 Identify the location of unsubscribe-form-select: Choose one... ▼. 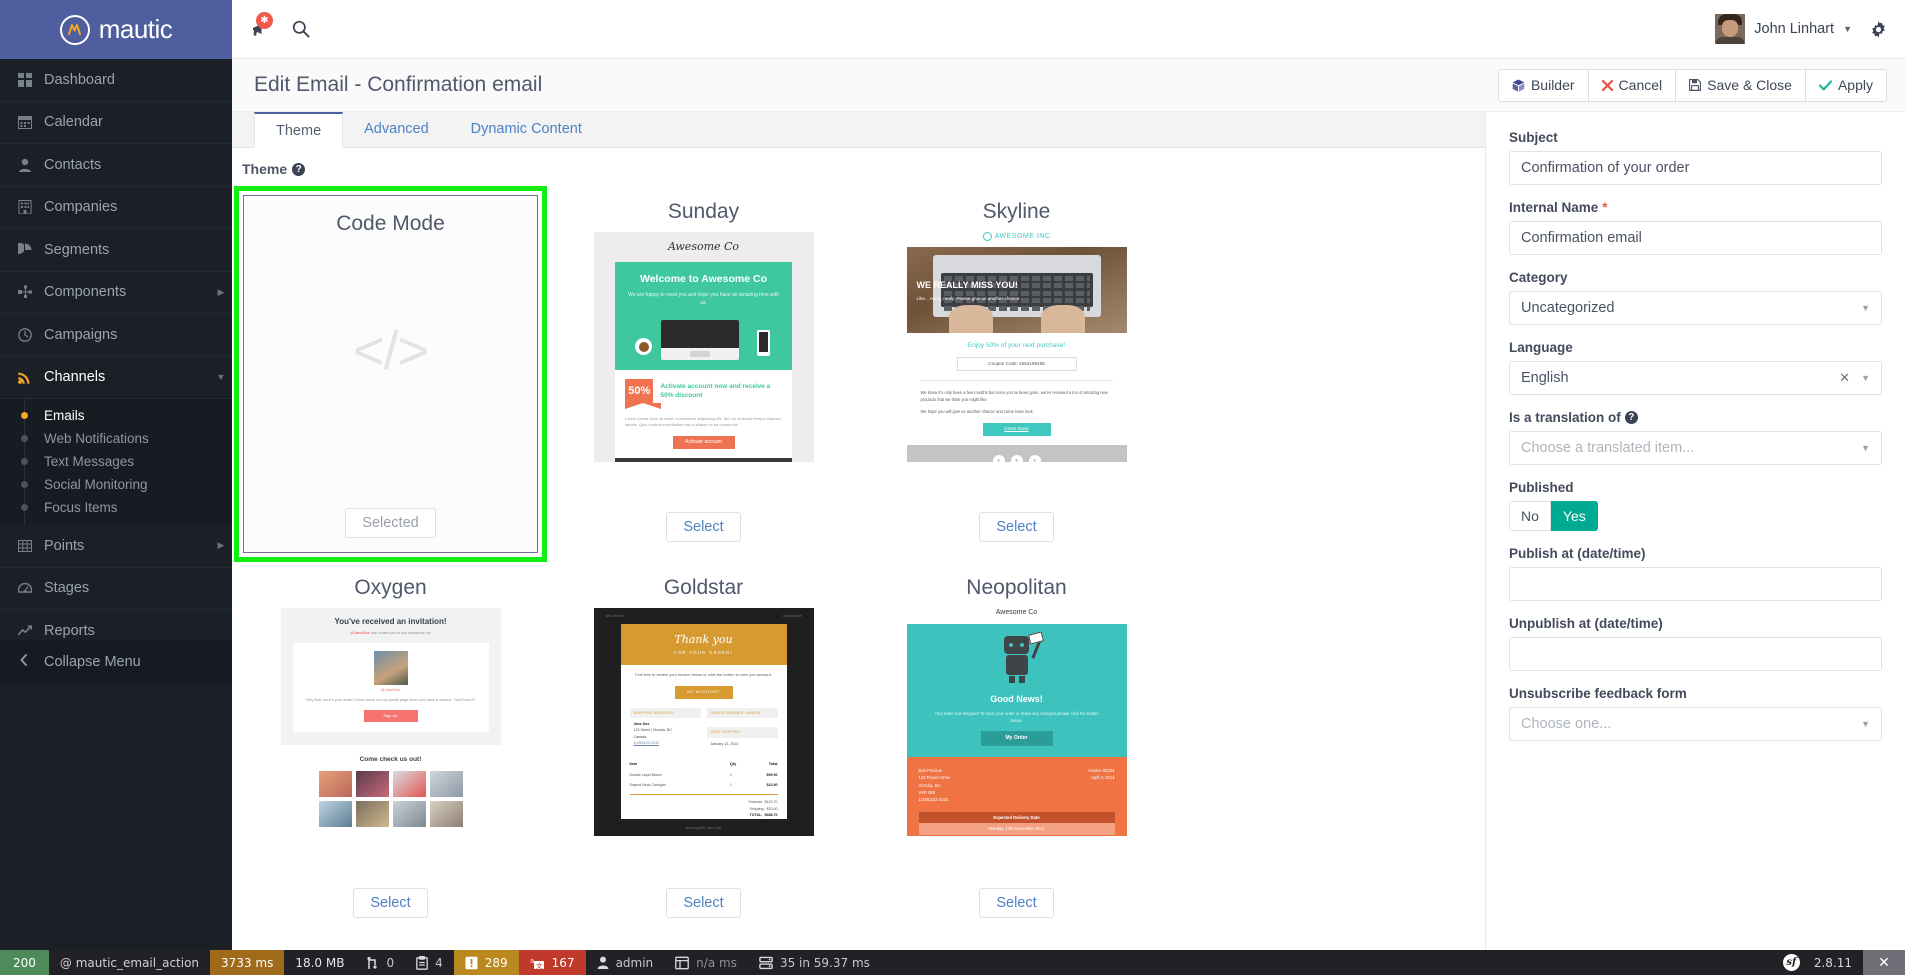
(1695, 724).